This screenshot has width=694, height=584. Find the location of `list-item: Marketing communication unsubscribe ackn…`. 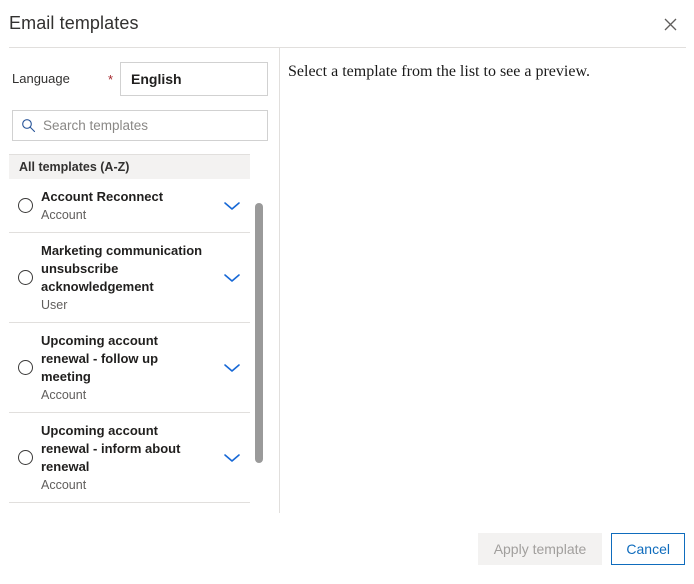

list-item: Marketing communication unsubscribe ackn… is located at coordinates (129, 278).